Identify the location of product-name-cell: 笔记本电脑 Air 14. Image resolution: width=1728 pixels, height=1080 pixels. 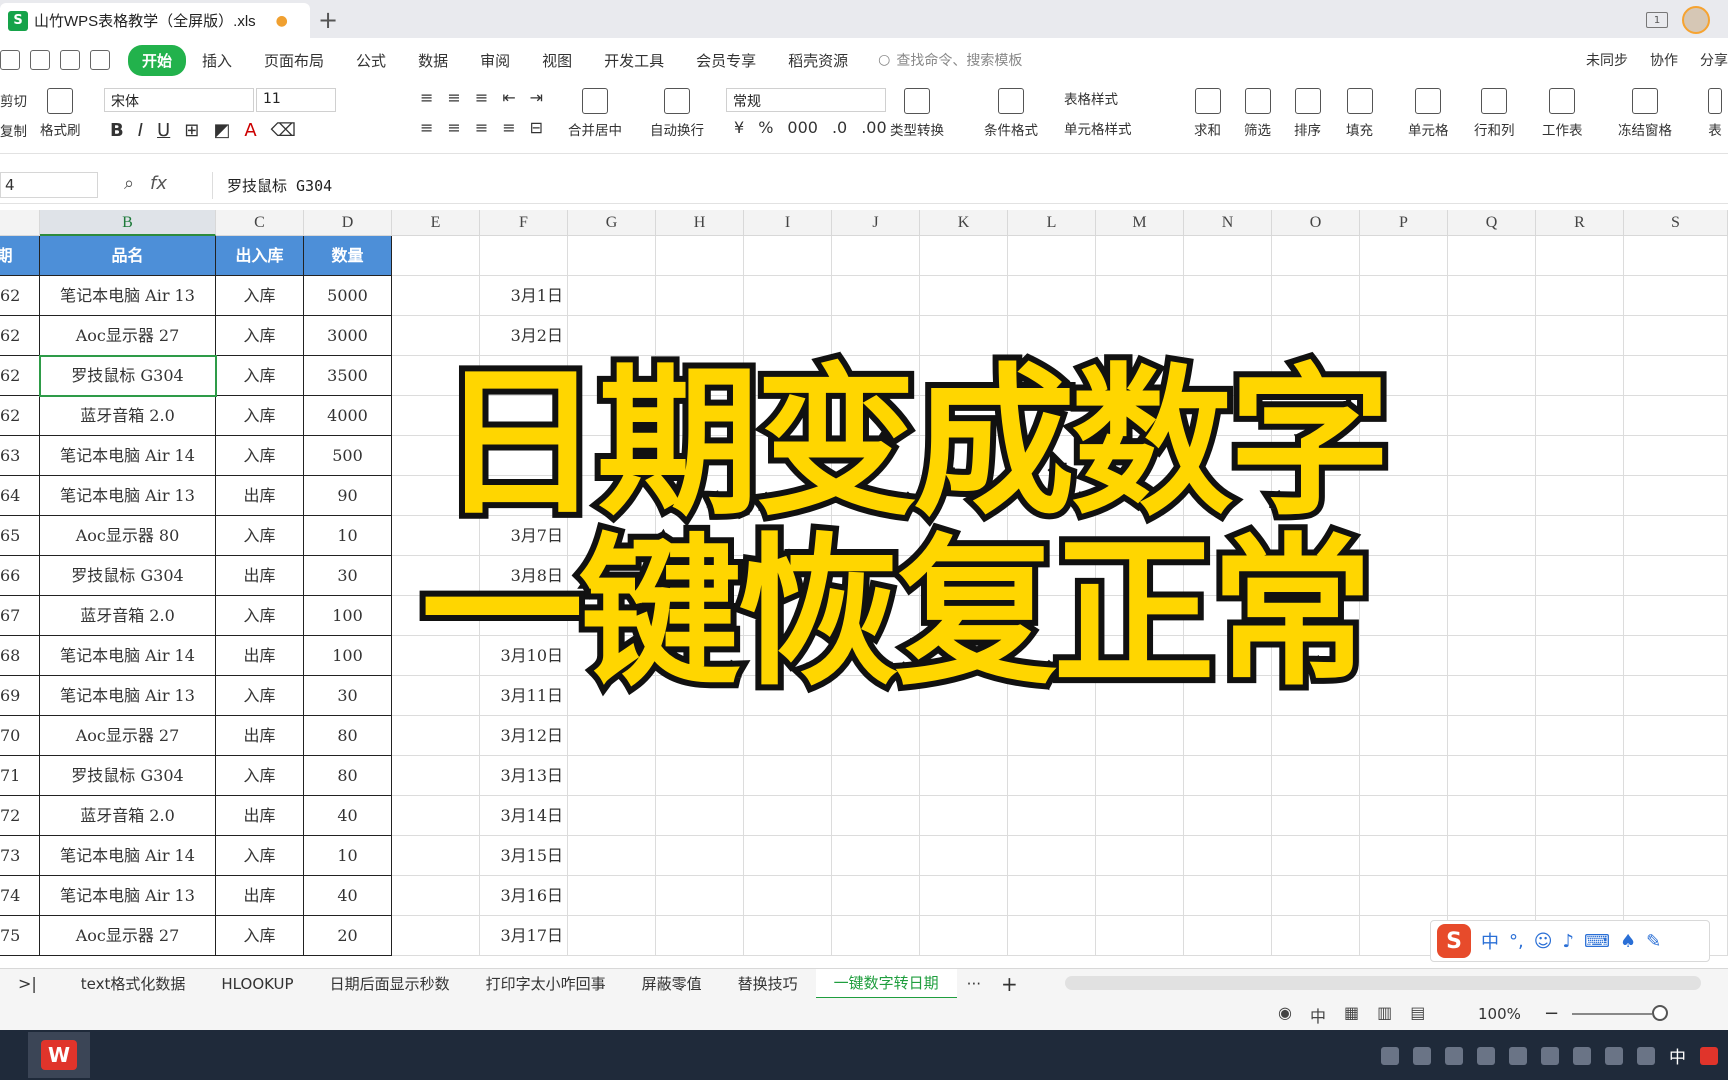
(128, 856).